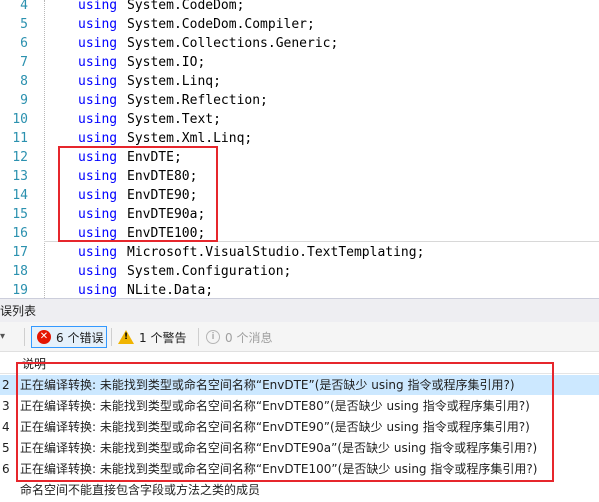  What do you see at coordinates (299, 7) in the screenshot?
I see `code-line: 4 using System.CodeDom;` at bounding box center [299, 7].